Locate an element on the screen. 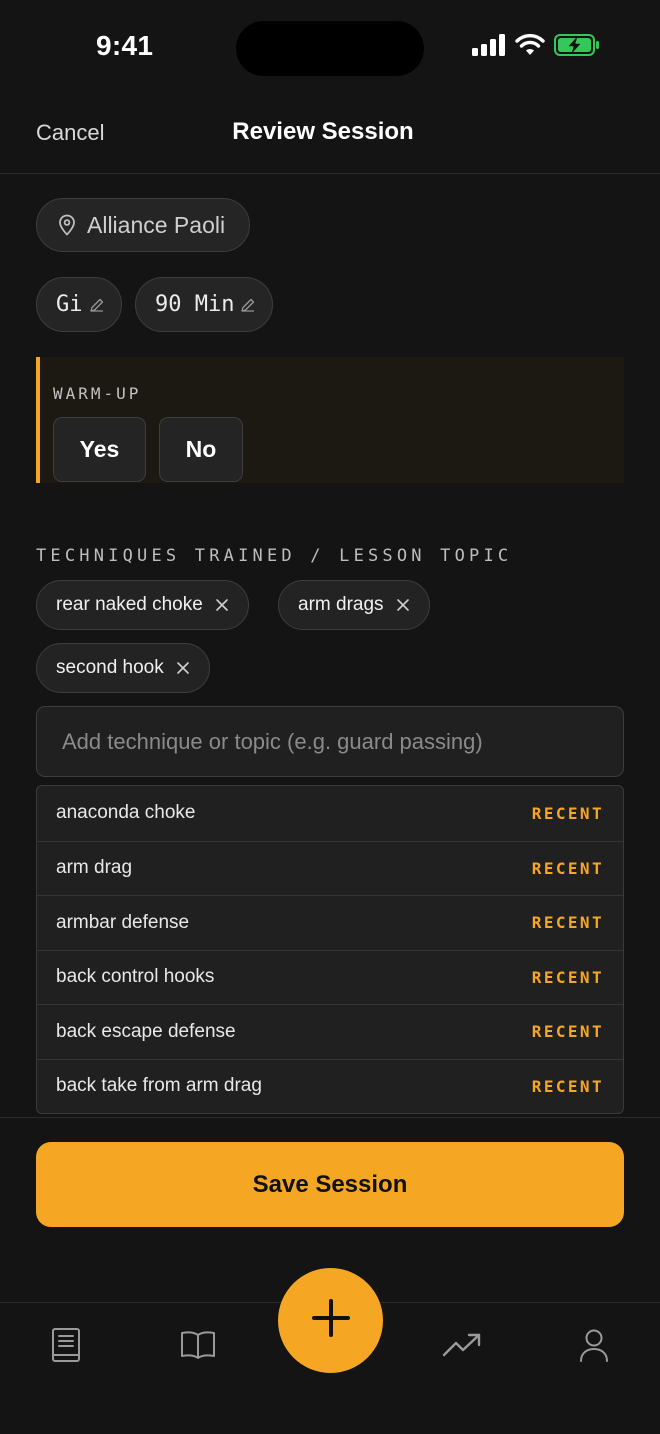 The image size is (660, 1434). library-icon is located at coordinates (198, 1347).